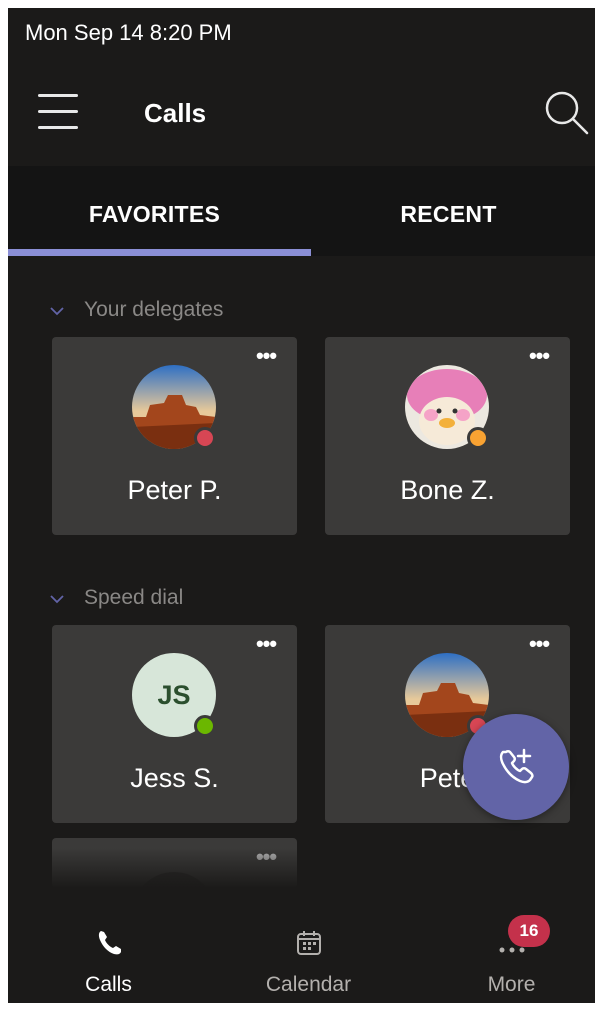 The width and height of the screenshot is (603, 1011). What do you see at coordinates (159, 252) in the screenshot?
I see `tab-selected-indicator` at bounding box center [159, 252].